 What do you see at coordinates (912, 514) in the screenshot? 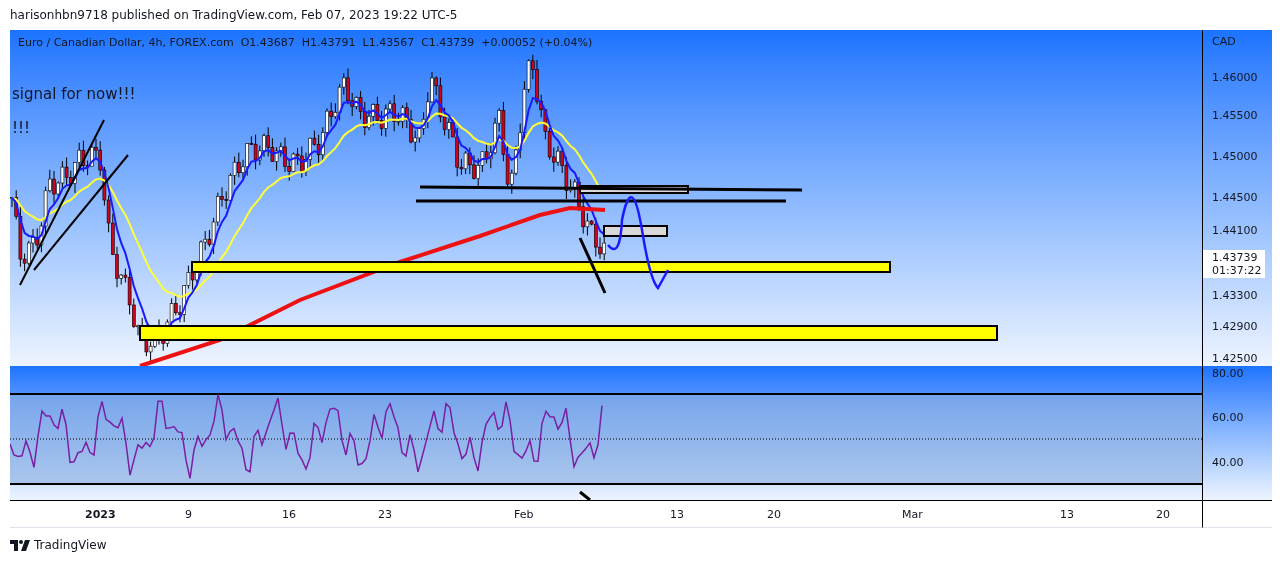
I see `time-tick: Mar` at bounding box center [912, 514].